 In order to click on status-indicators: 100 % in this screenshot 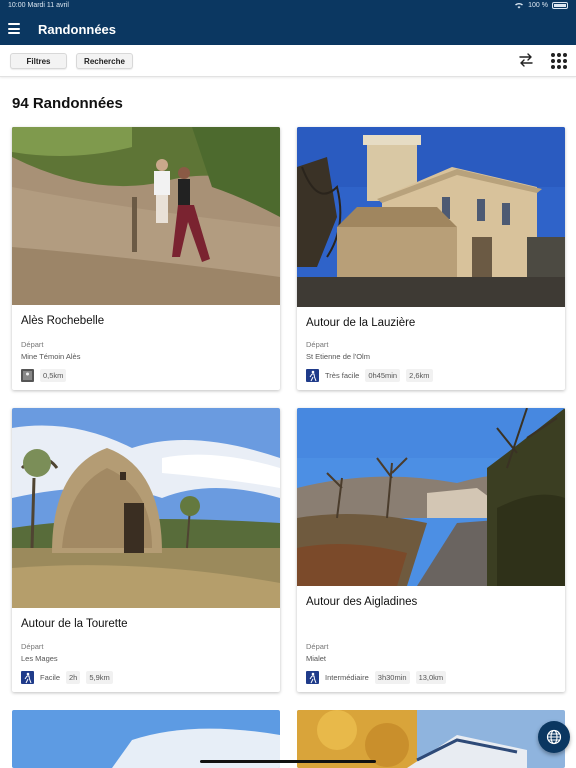, I will do `click(541, 5)`.